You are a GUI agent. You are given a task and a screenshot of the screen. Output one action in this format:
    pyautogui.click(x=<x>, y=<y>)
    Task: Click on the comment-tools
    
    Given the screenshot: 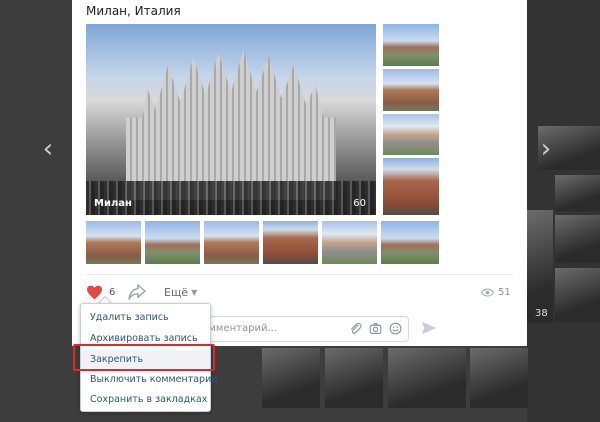 What is the action you would take?
    pyautogui.click(x=375, y=328)
    